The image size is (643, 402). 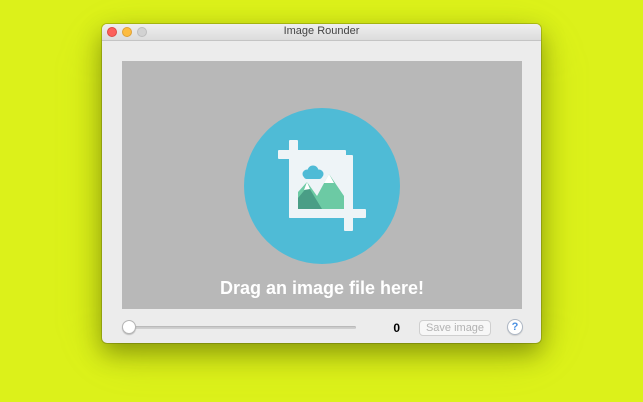 I want to click on crop-image-icon, so click(x=322, y=186).